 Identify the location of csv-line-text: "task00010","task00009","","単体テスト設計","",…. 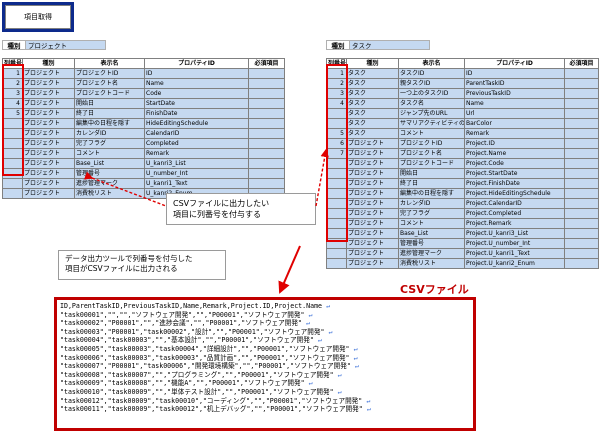
(197, 391).